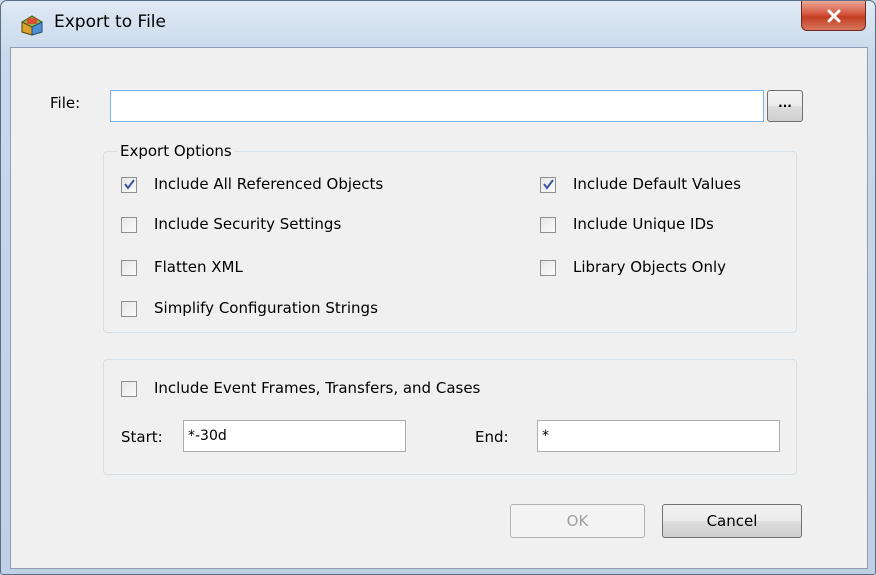 The image size is (876, 575). I want to click on include-all-referenced-objects-checkbox, so click(129, 185).